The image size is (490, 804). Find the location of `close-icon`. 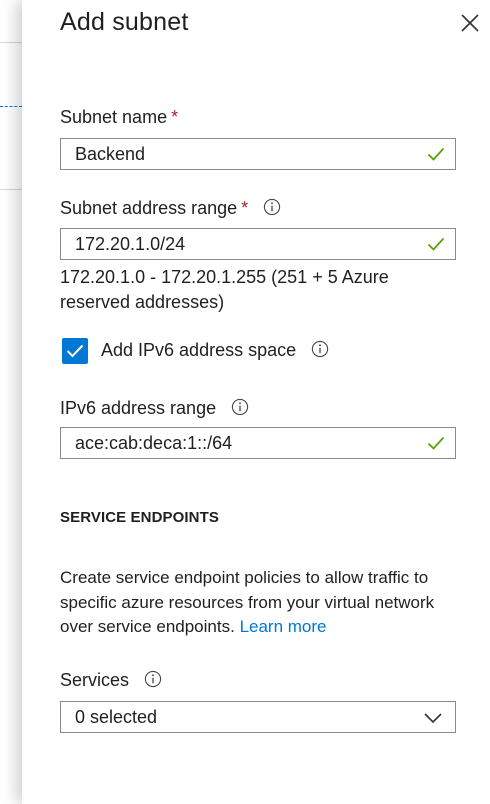

close-icon is located at coordinates (470, 23).